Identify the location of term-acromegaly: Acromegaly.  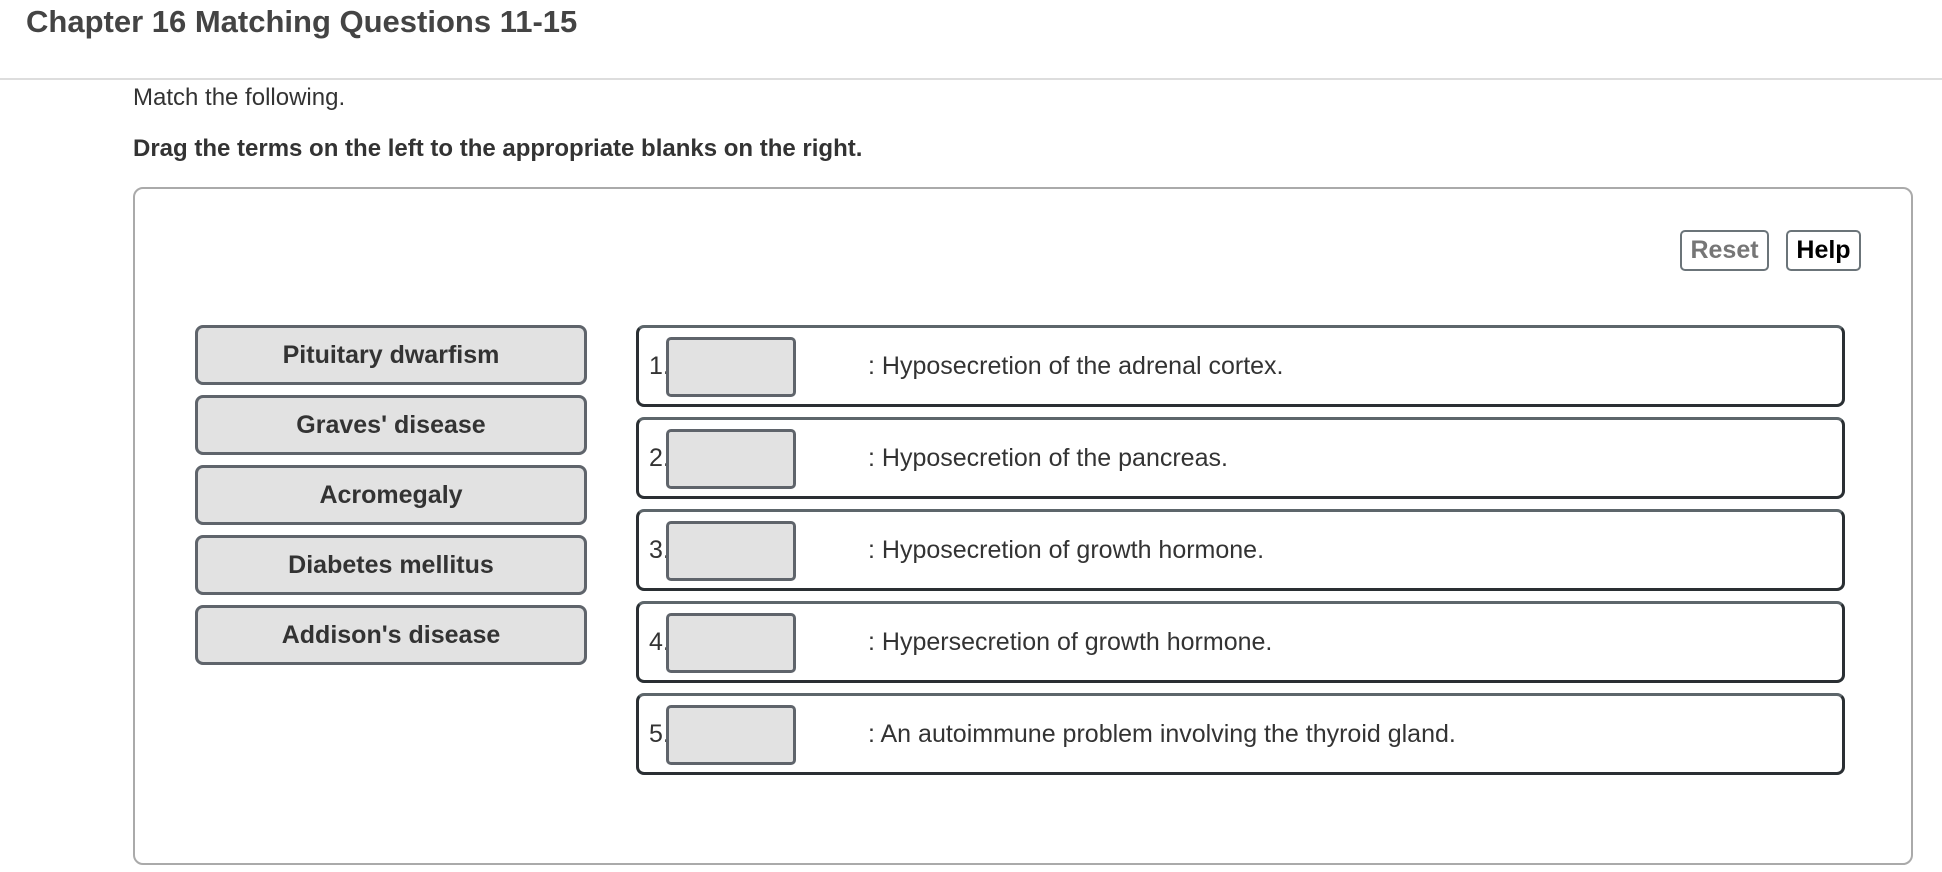
(391, 495).